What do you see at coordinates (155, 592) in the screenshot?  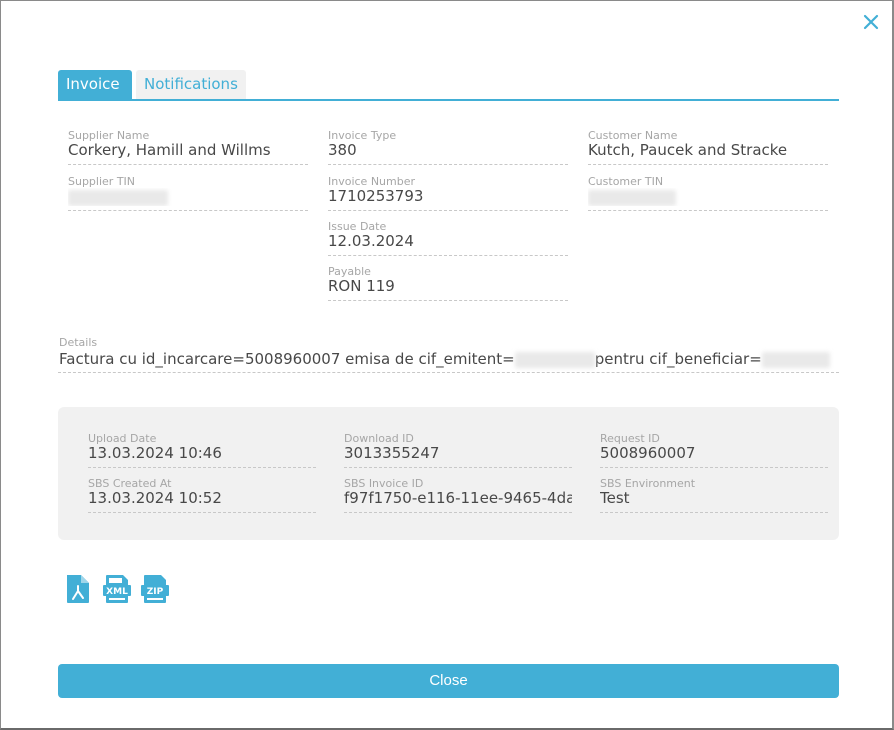 I see `svg-text: ZIP` at bounding box center [155, 592].